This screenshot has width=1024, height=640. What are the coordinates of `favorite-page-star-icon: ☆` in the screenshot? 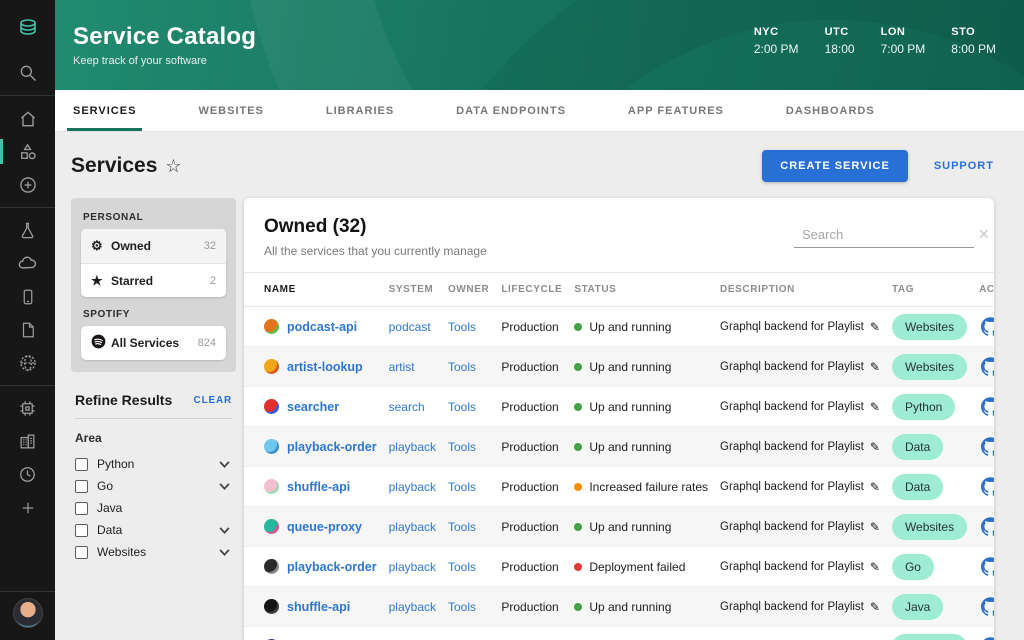 It's located at (173, 166).